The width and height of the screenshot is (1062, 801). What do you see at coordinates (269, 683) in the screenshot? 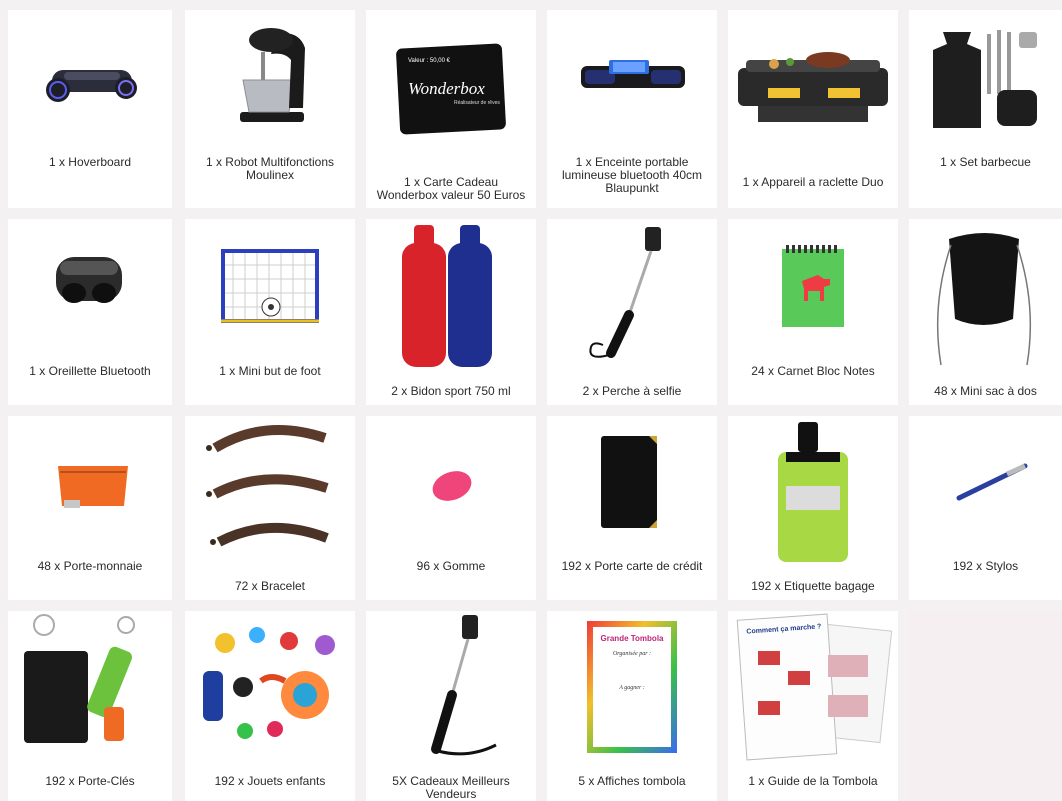
I see `kids-toys-icon` at bounding box center [269, 683].